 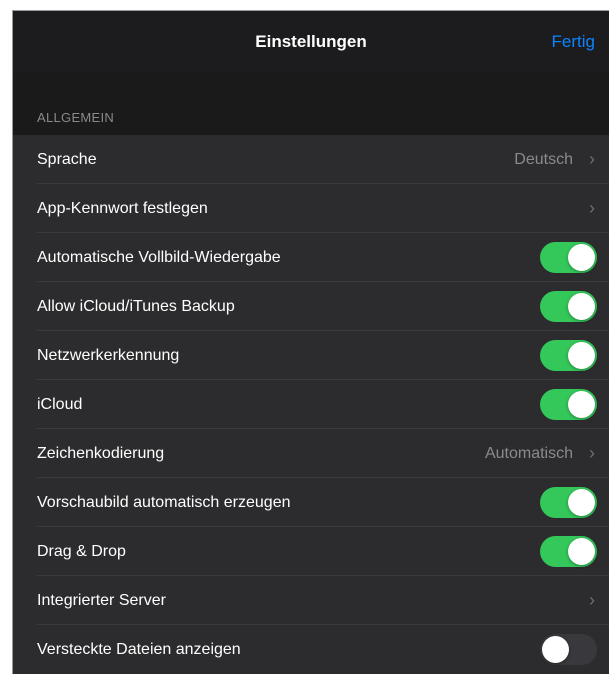 I want to click on settings-row-label: Zeichenkodierung, so click(x=101, y=453).